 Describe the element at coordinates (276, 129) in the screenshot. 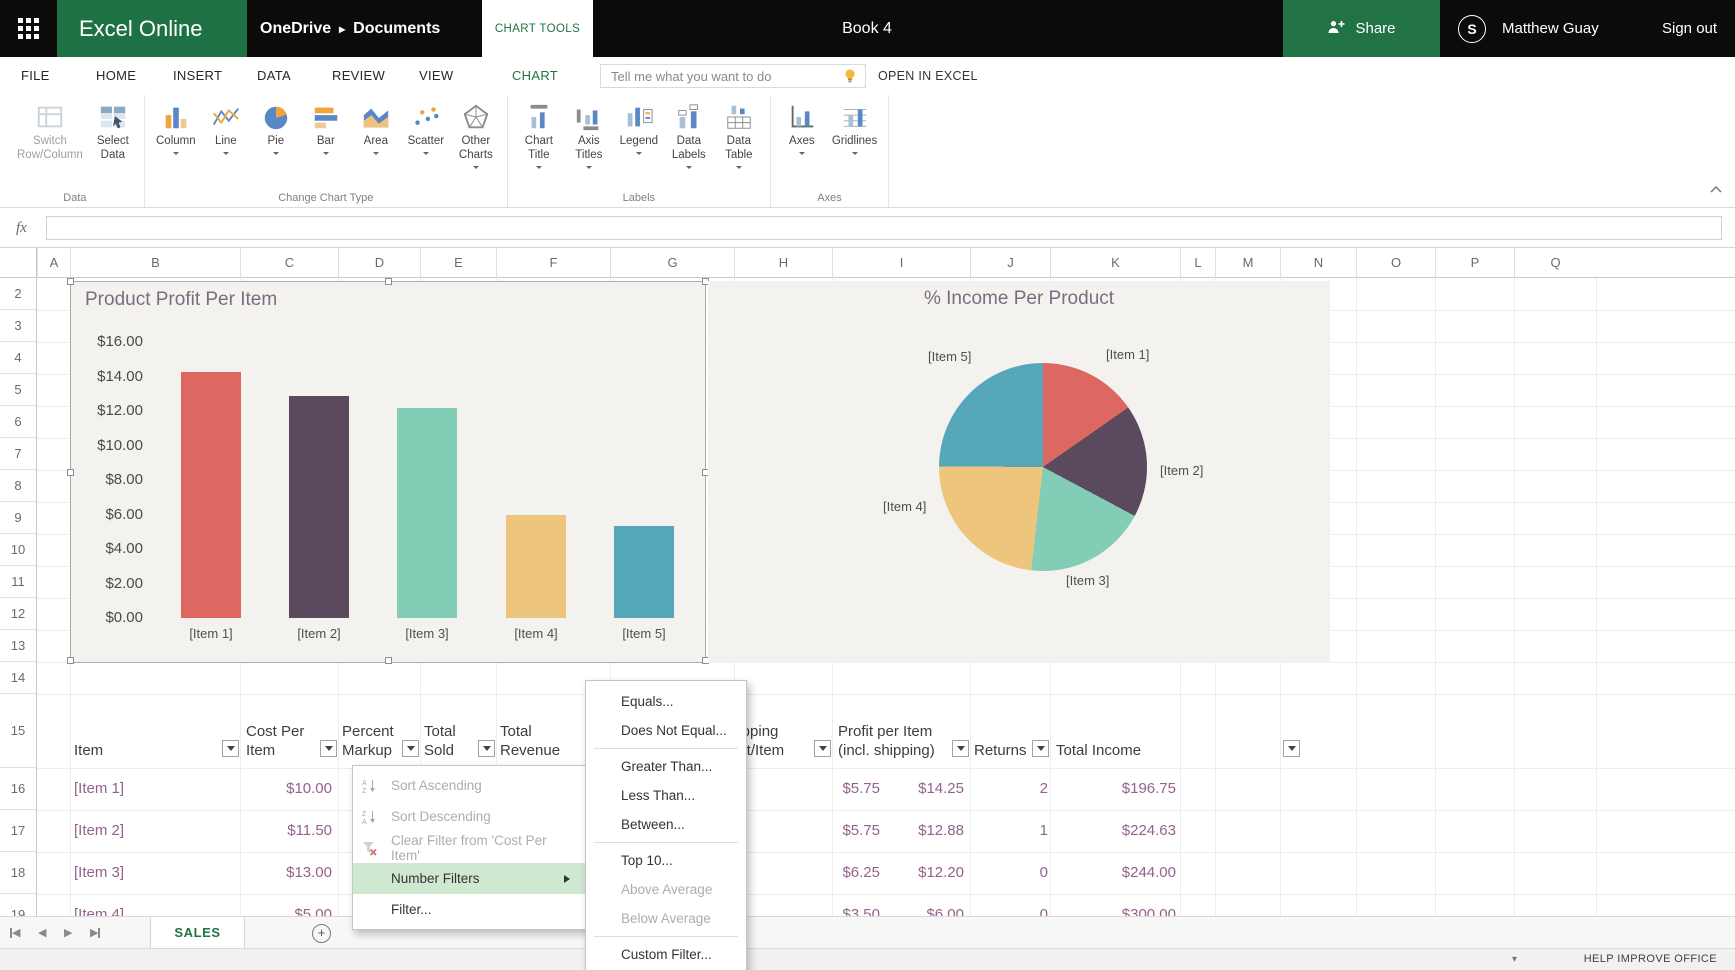

I see `ribbon-button-pie: Pie` at that location.